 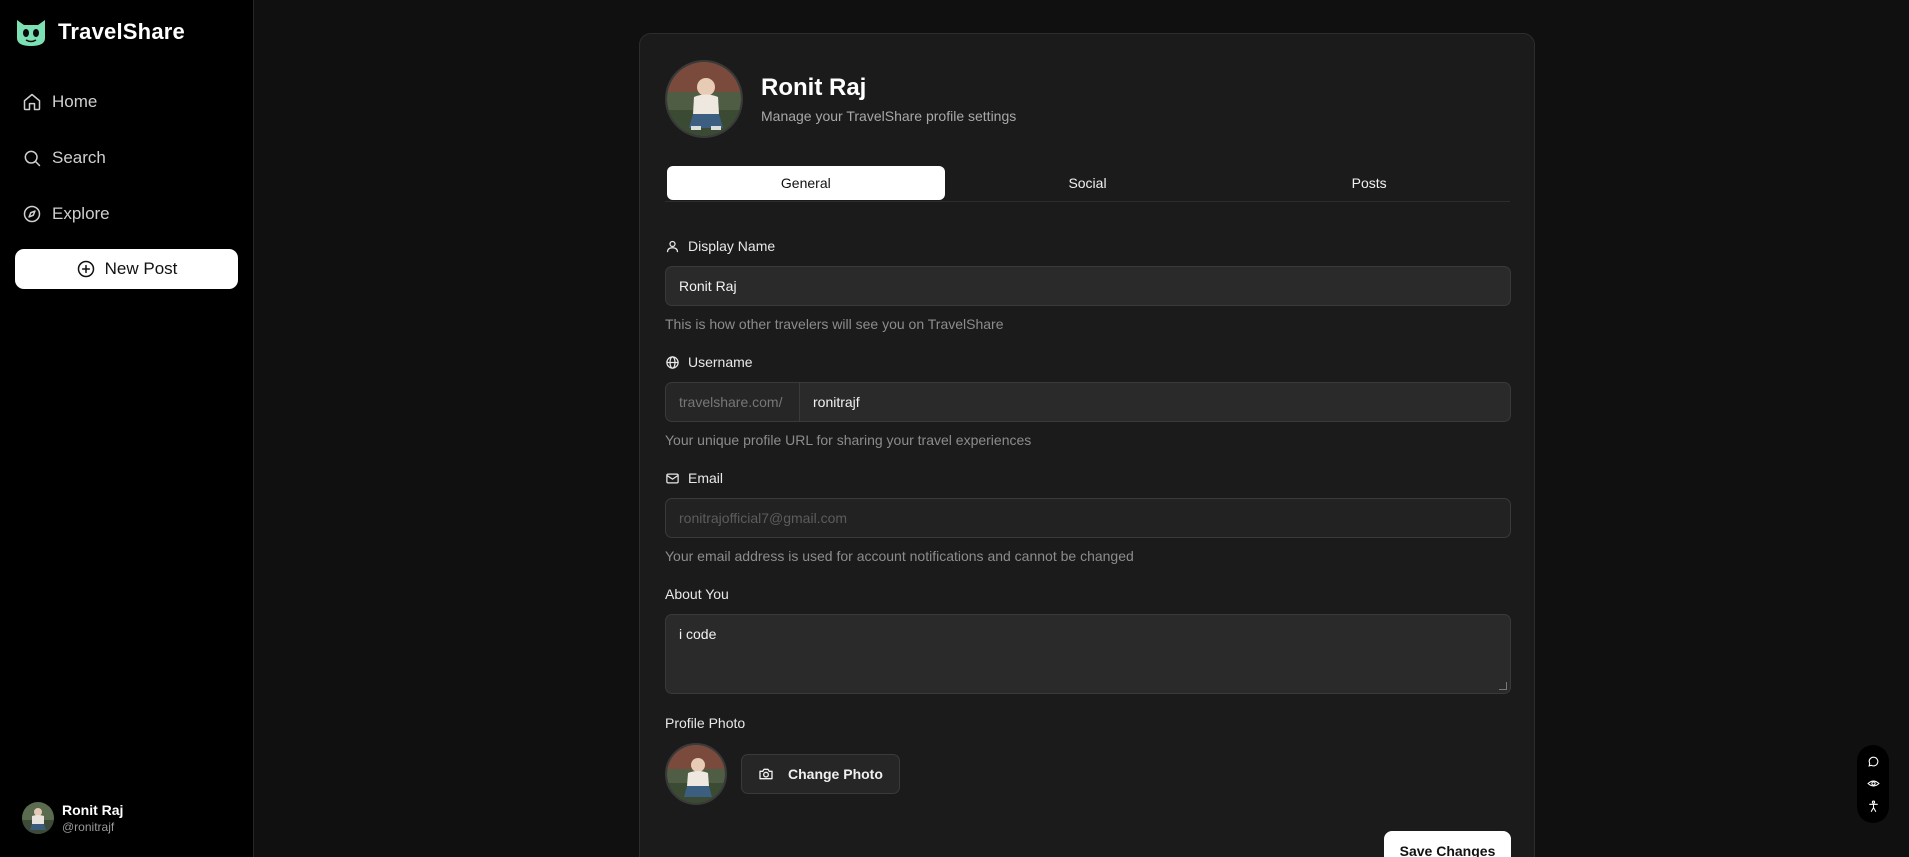 I want to click on email-label: Email, so click(x=694, y=478).